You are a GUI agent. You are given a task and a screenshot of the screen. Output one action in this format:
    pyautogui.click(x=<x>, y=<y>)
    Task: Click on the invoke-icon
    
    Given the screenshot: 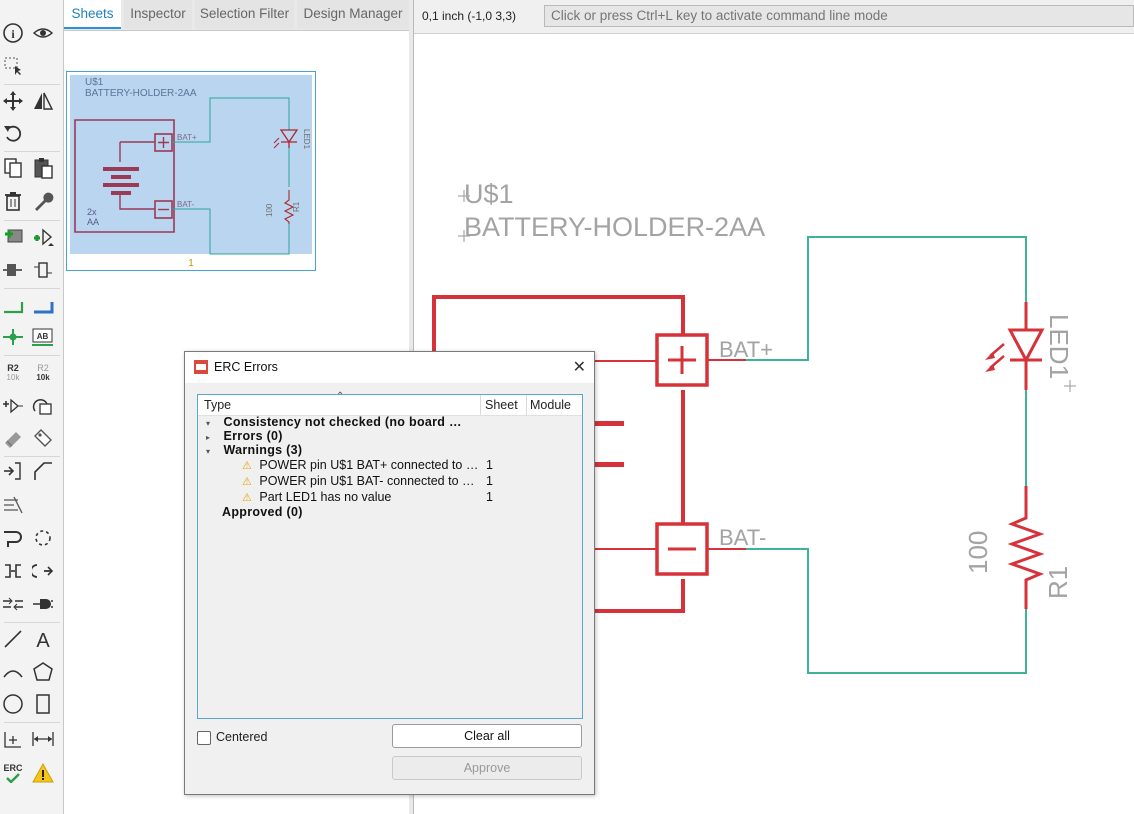 What is the action you would take?
    pyautogui.click(x=13, y=505)
    